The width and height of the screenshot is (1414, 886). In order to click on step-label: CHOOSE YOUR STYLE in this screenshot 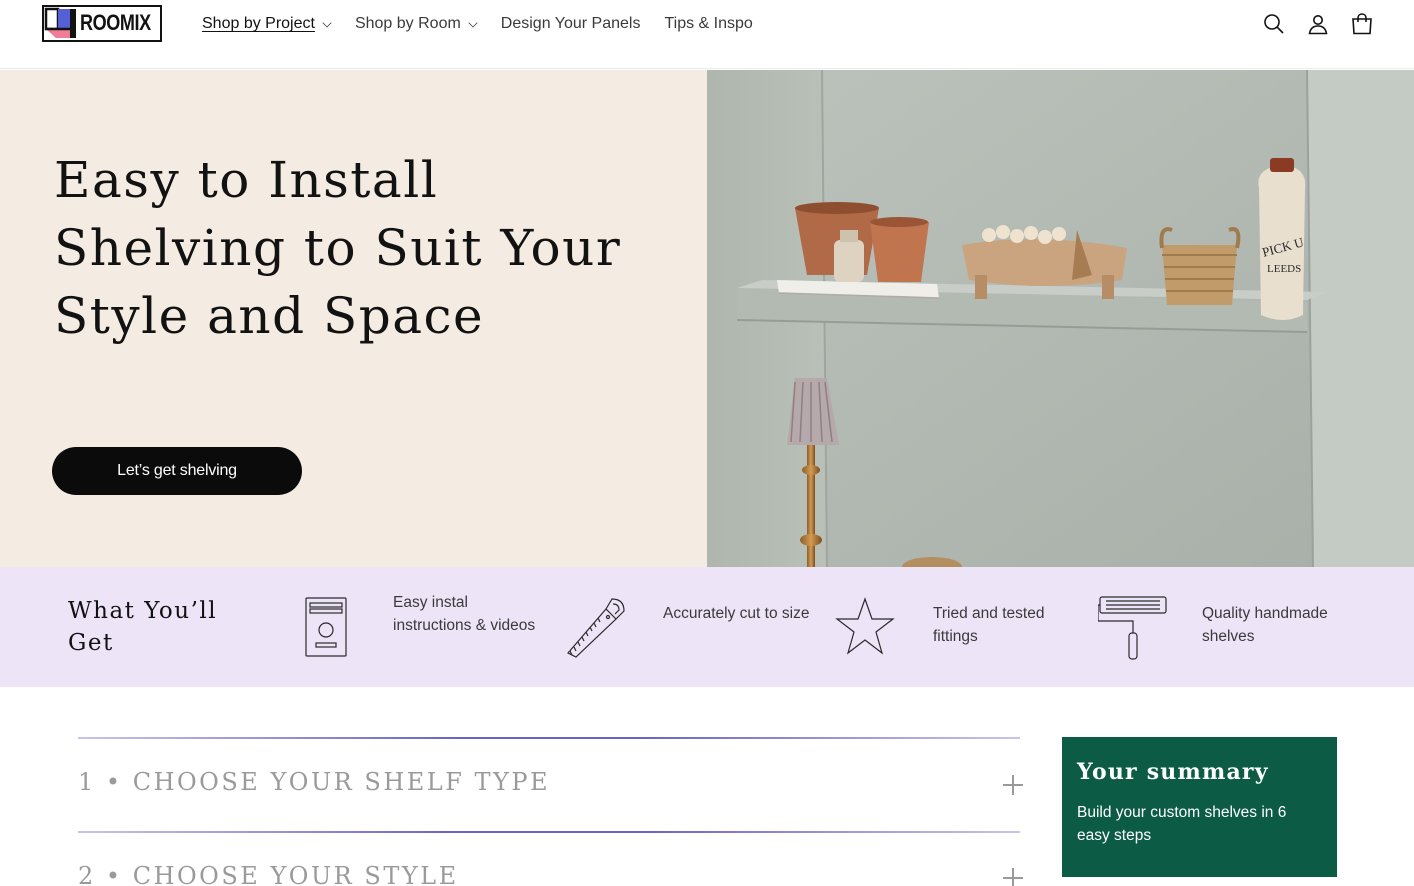, I will do `click(295, 874)`.